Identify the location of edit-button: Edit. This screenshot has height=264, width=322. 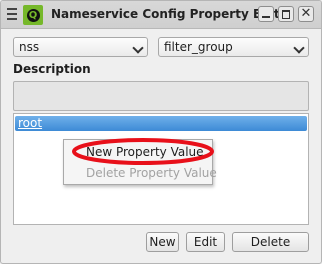
(205, 242).